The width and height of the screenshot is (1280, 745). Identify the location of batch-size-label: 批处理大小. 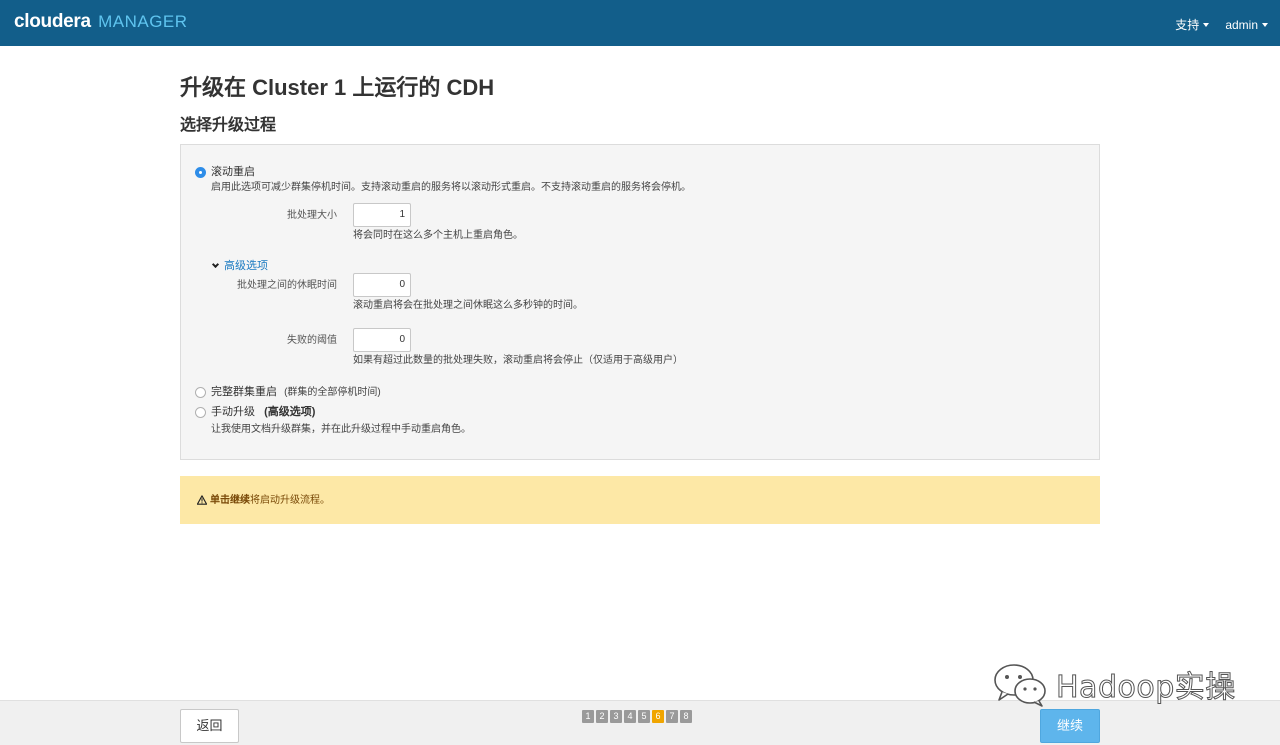
(312, 215).